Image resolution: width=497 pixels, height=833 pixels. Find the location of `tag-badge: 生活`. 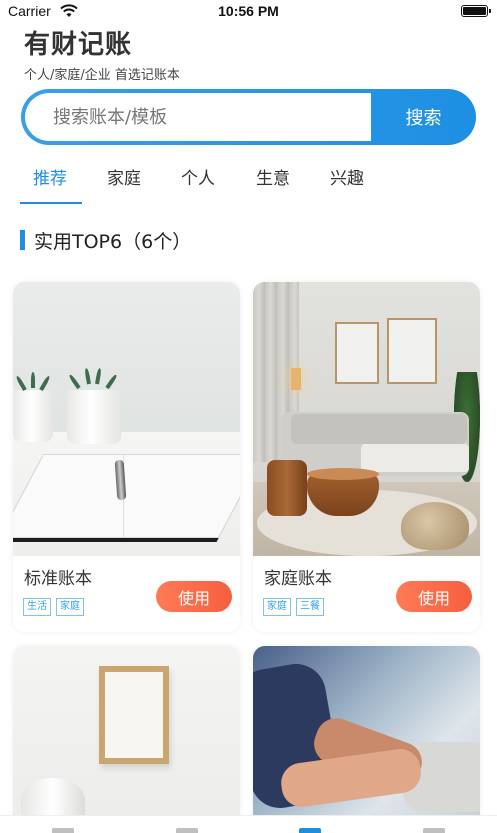

tag-badge: 生活 is located at coordinates (37, 607).